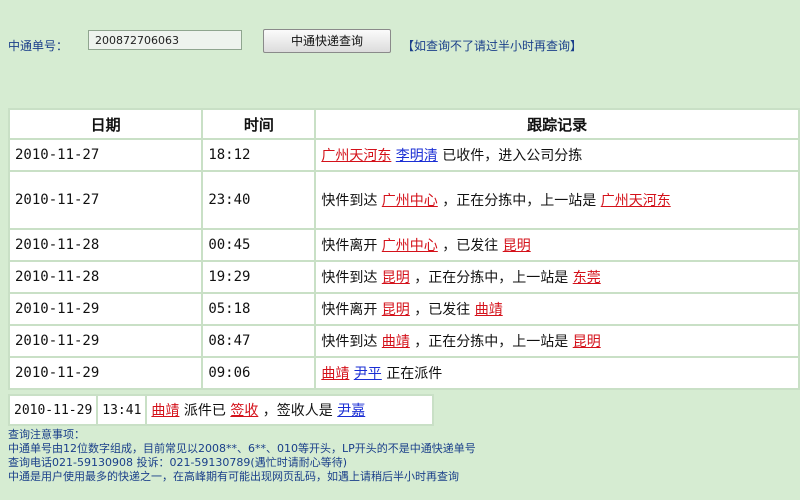 This screenshot has width=800, height=500. I want to click on record-cell: 快件到达 广州中心 ，正在分拣中，上一站是 广州天河东, so click(557, 200).